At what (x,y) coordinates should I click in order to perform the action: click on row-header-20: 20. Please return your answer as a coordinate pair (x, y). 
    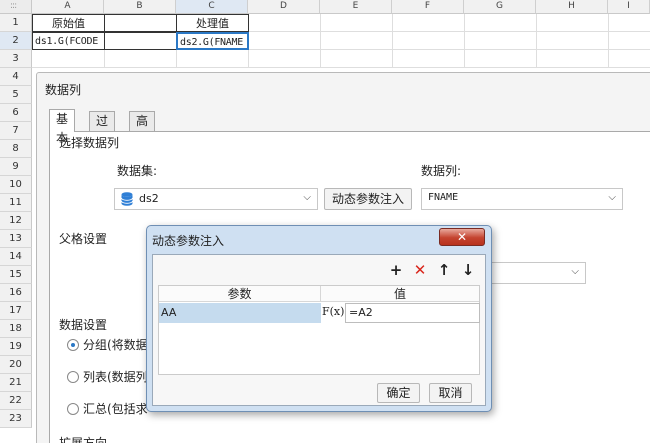
    Looking at the image, I should click on (16, 365).